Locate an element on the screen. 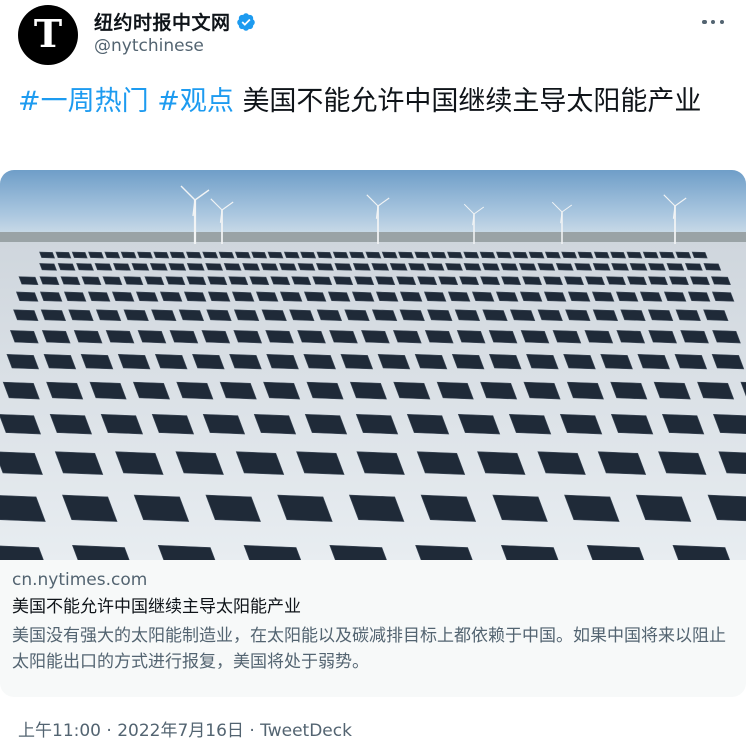 This screenshot has height=751, width=746. tweet-source: TweetDeck is located at coordinates (306, 731).